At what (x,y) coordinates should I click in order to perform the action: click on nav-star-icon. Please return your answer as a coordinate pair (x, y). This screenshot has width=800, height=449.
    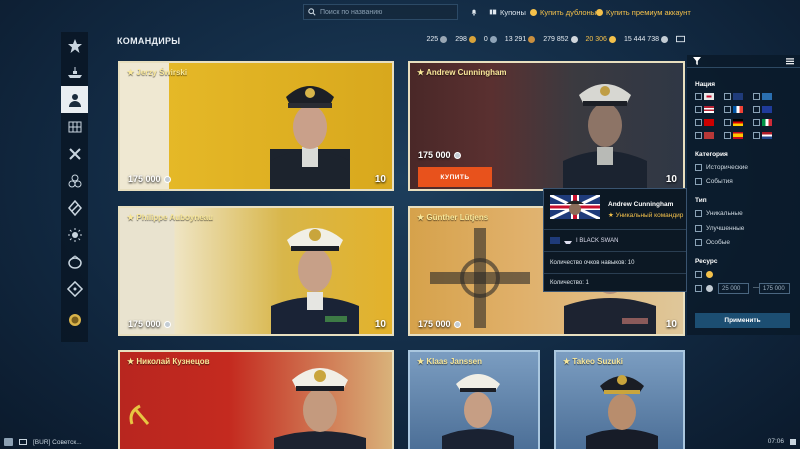
    Looking at the image, I should click on (74, 45).